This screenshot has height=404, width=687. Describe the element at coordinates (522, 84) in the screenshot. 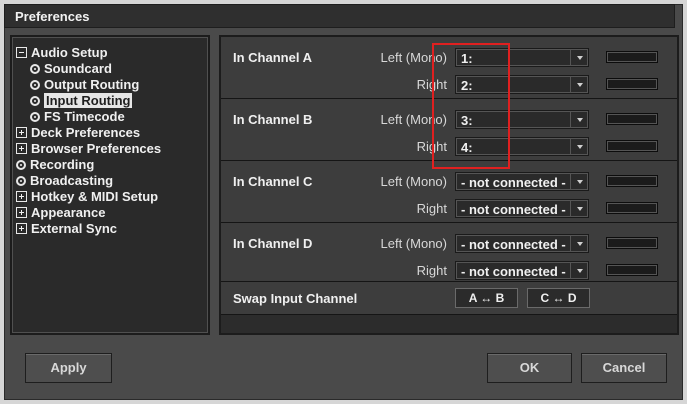

I see `channel-a-right-select: 2:` at that location.